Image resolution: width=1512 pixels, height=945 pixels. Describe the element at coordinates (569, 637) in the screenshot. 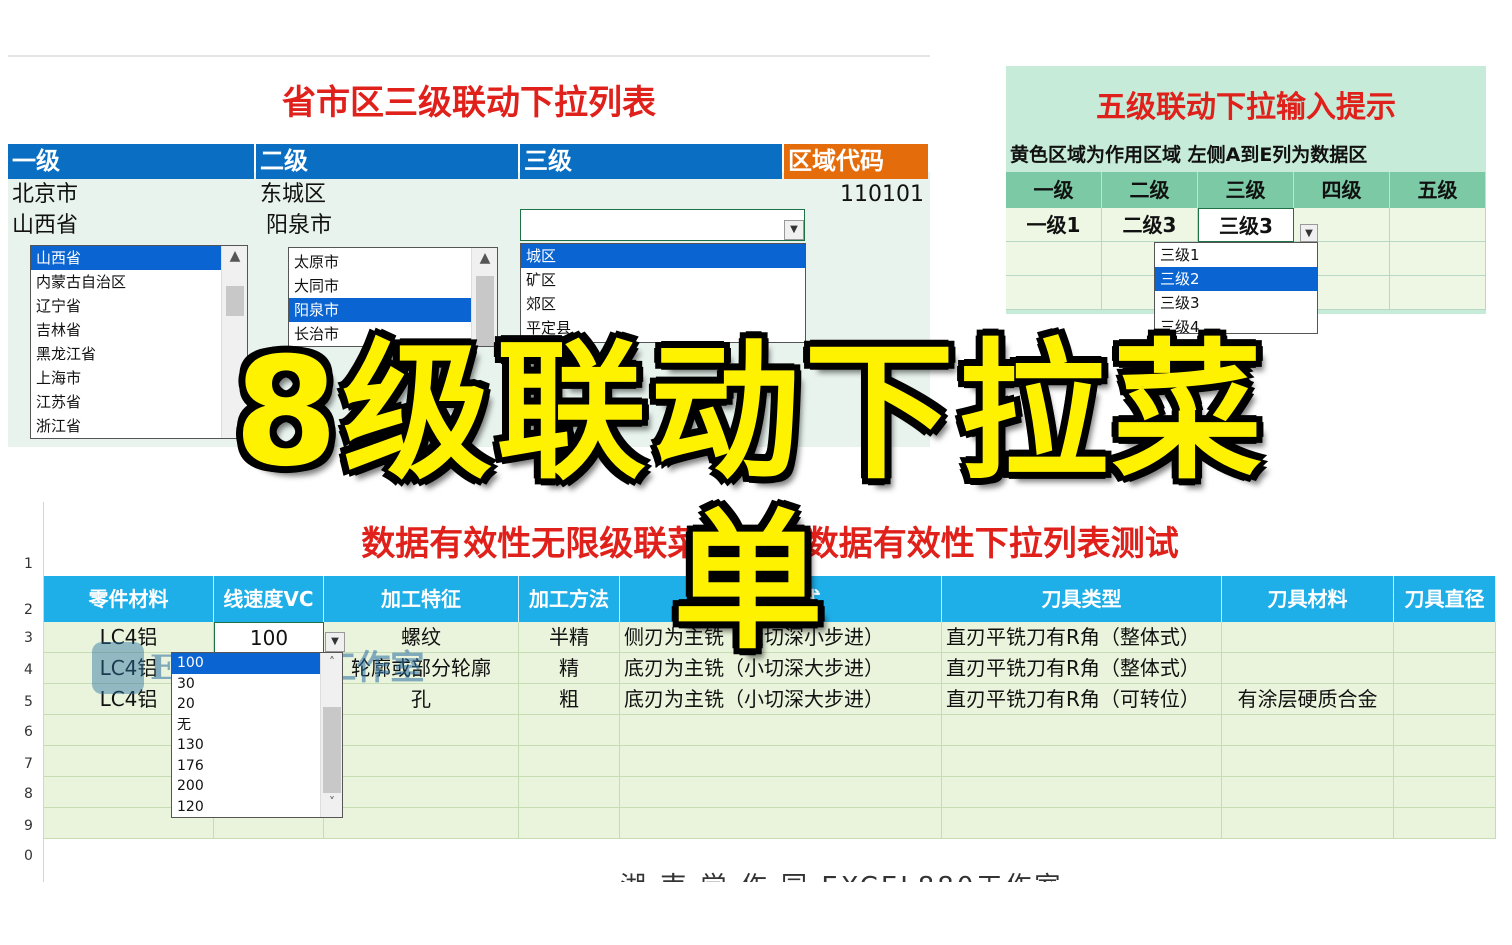

I see `cell-machining-method: 半精` at that location.